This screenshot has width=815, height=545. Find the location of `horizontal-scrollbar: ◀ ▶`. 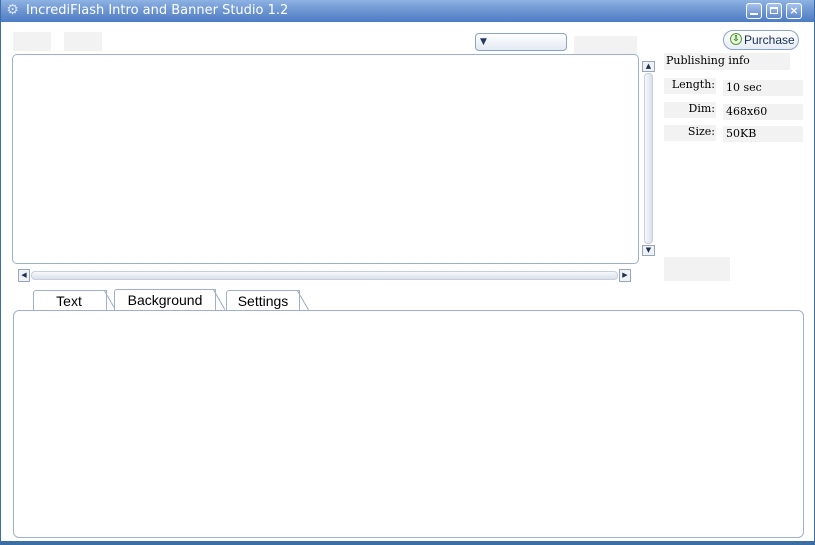

horizontal-scrollbar: ◀ ▶ is located at coordinates (324, 275).